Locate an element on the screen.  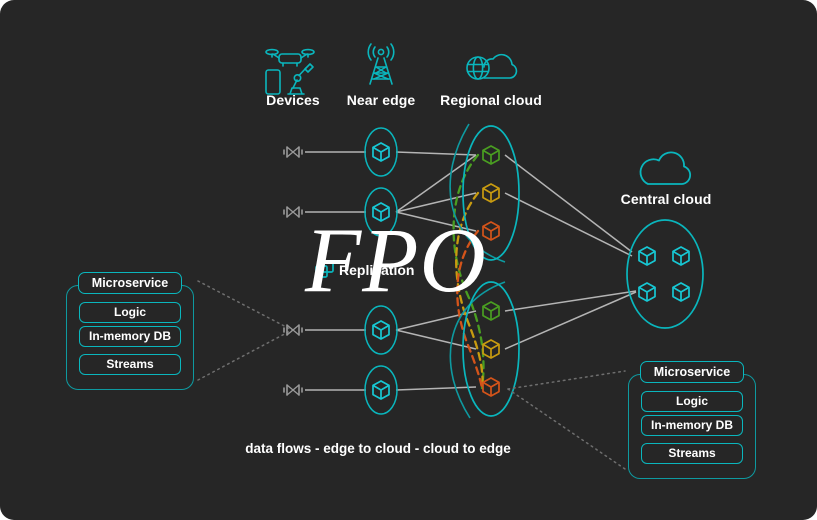
microservice-left-item-streams: Streams is located at coordinates (130, 364).